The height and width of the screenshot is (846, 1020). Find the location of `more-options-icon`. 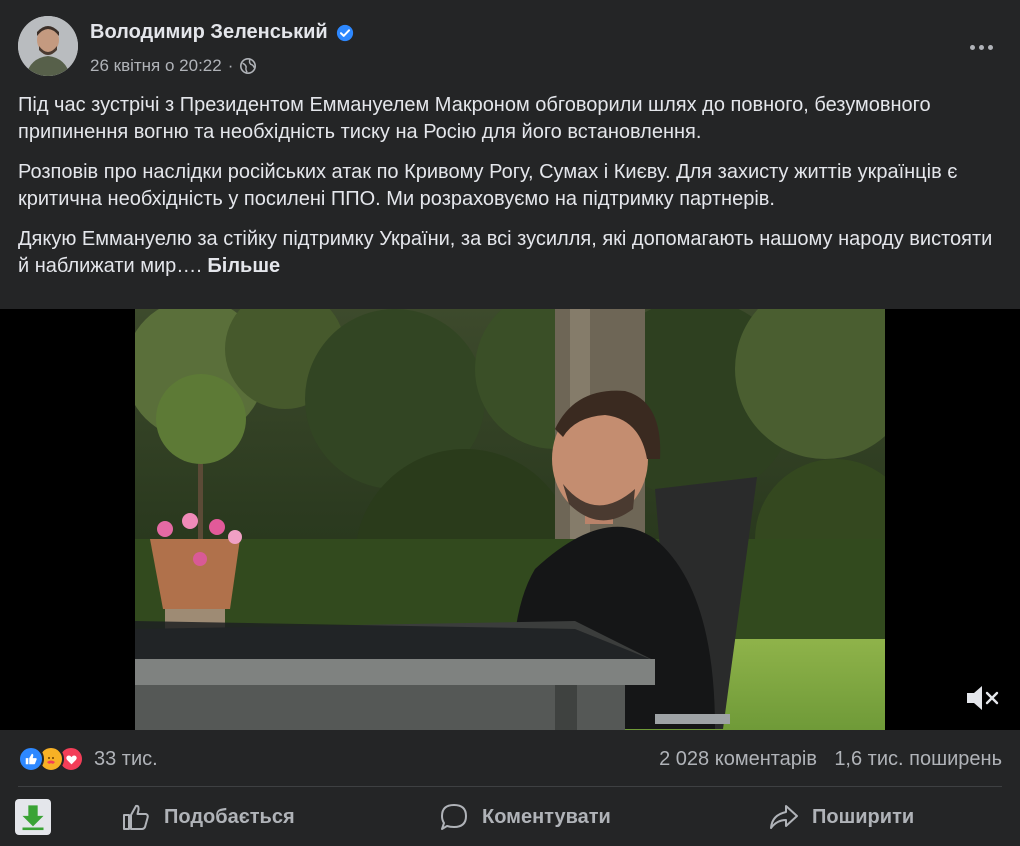

more-options-icon is located at coordinates (981, 47).